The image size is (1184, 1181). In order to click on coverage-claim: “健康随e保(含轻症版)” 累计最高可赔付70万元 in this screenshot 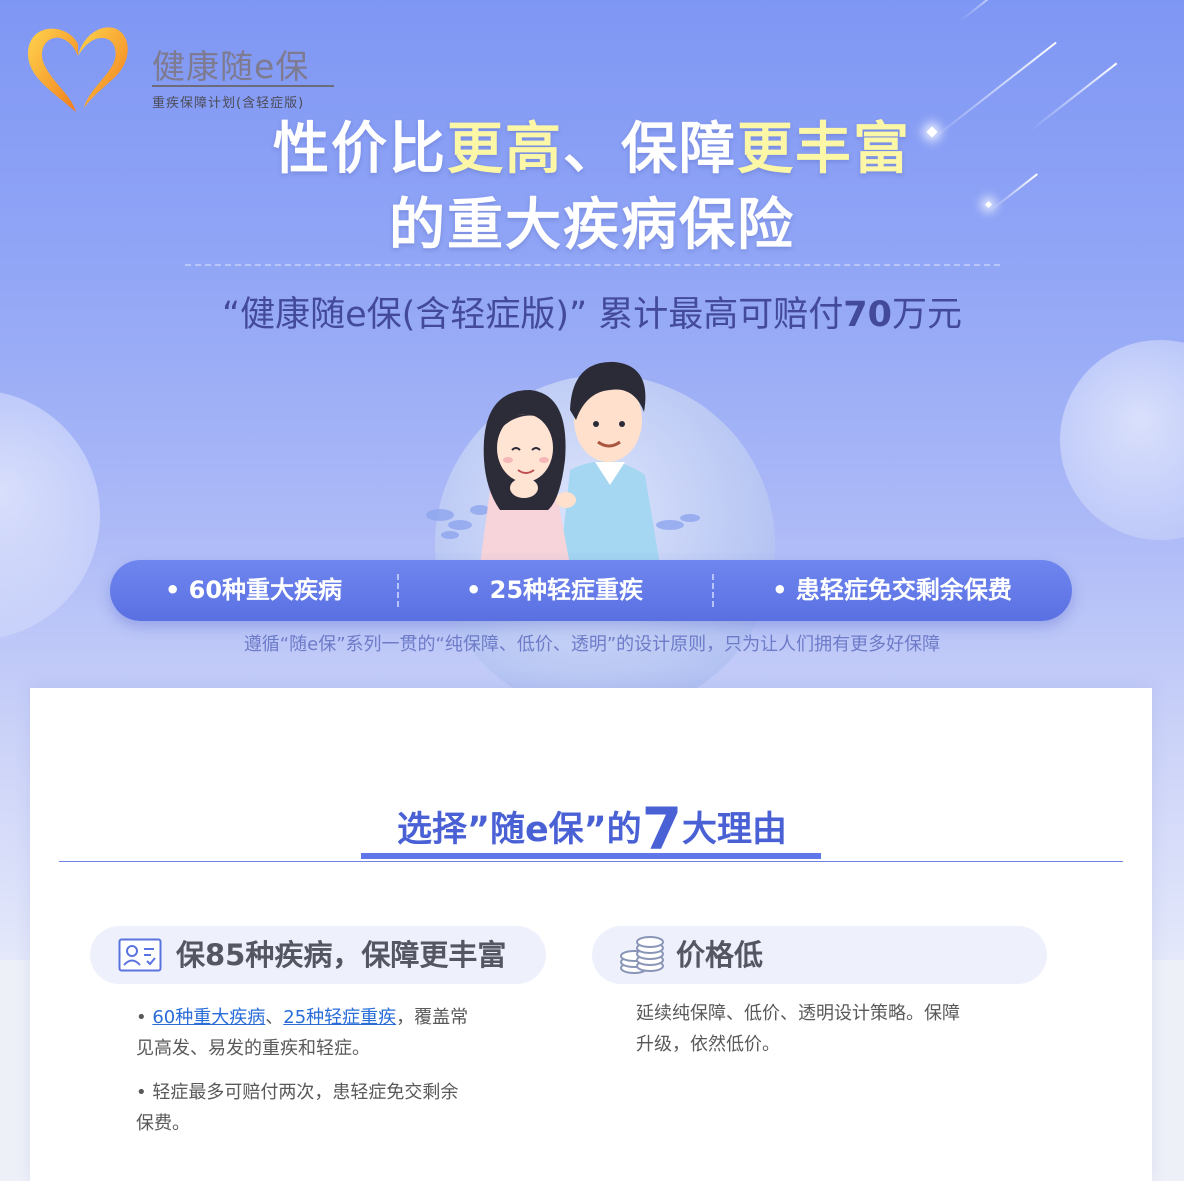, I will do `click(592, 311)`.